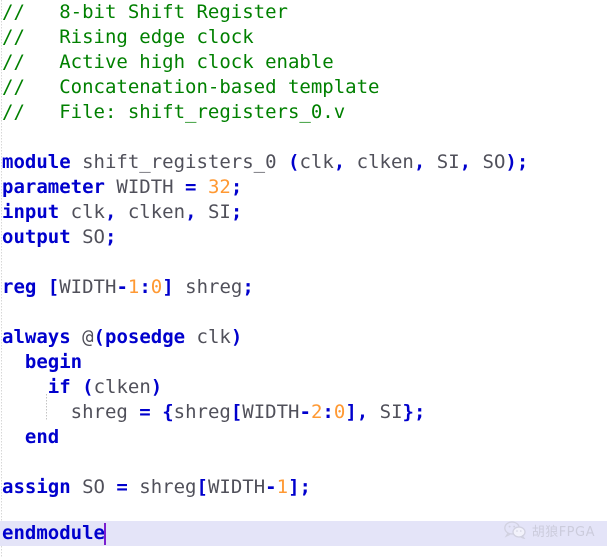 The image size is (607, 557). I want to click on code-line: // Concatenation-based template, so click(303, 87).